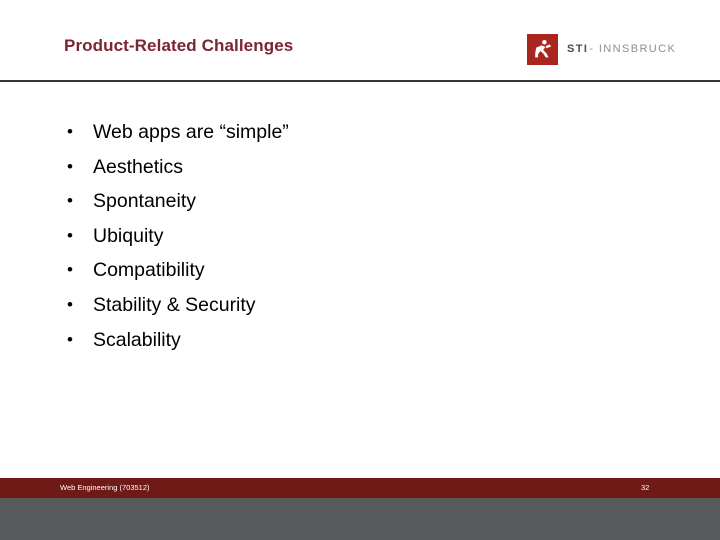 Image resolution: width=720 pixels, height=540 pixels. What do you see at coordinates (645, 487) in the screenshot?
I see `footer-page-number: 32` at bounding box center [645, 487].